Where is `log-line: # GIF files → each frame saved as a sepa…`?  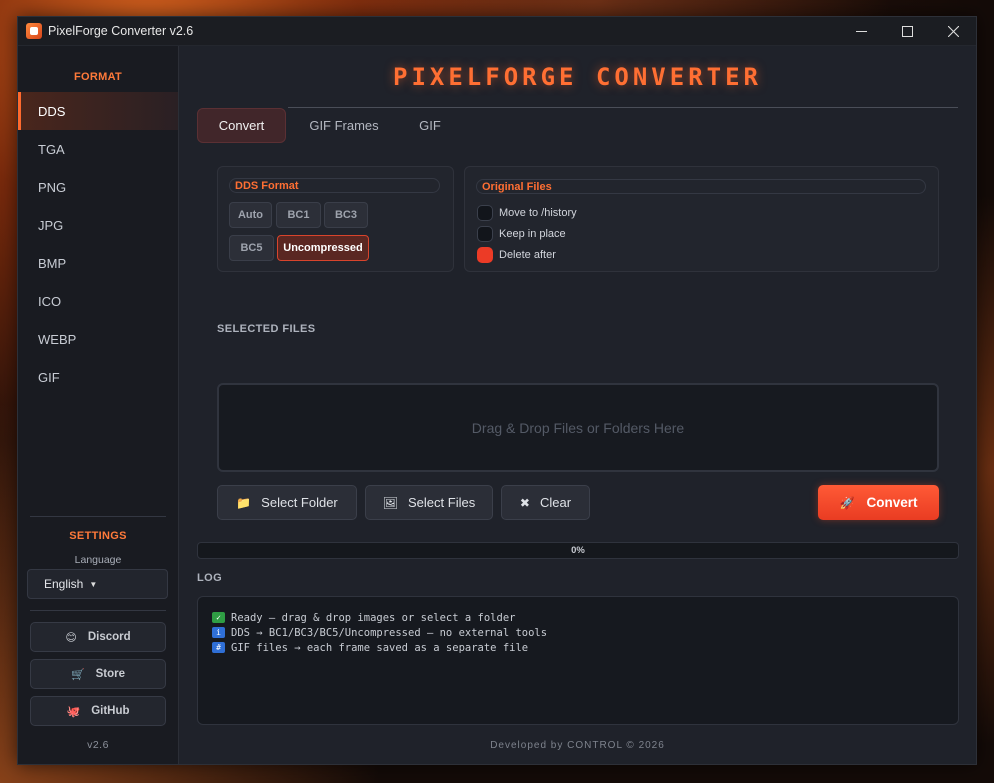 log-line: # GIF files → each frame saved as a sepa… is located at coordinates (585, 647).